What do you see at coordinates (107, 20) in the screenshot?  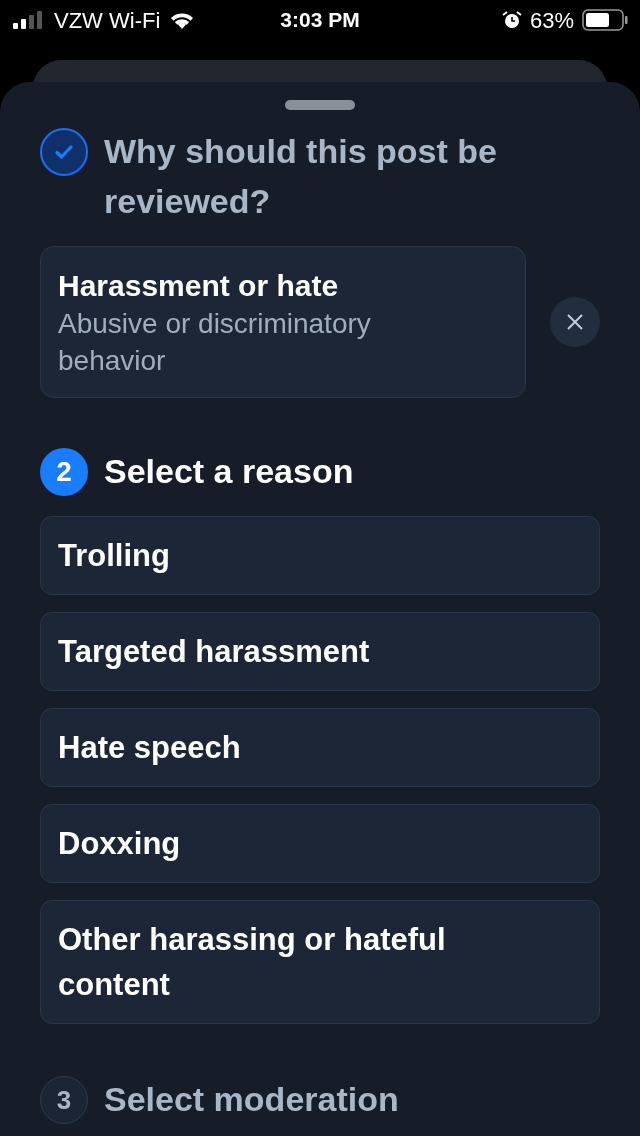 I see `carrier-label: VZW Wi-Fi` at bounding box center [107, 20].